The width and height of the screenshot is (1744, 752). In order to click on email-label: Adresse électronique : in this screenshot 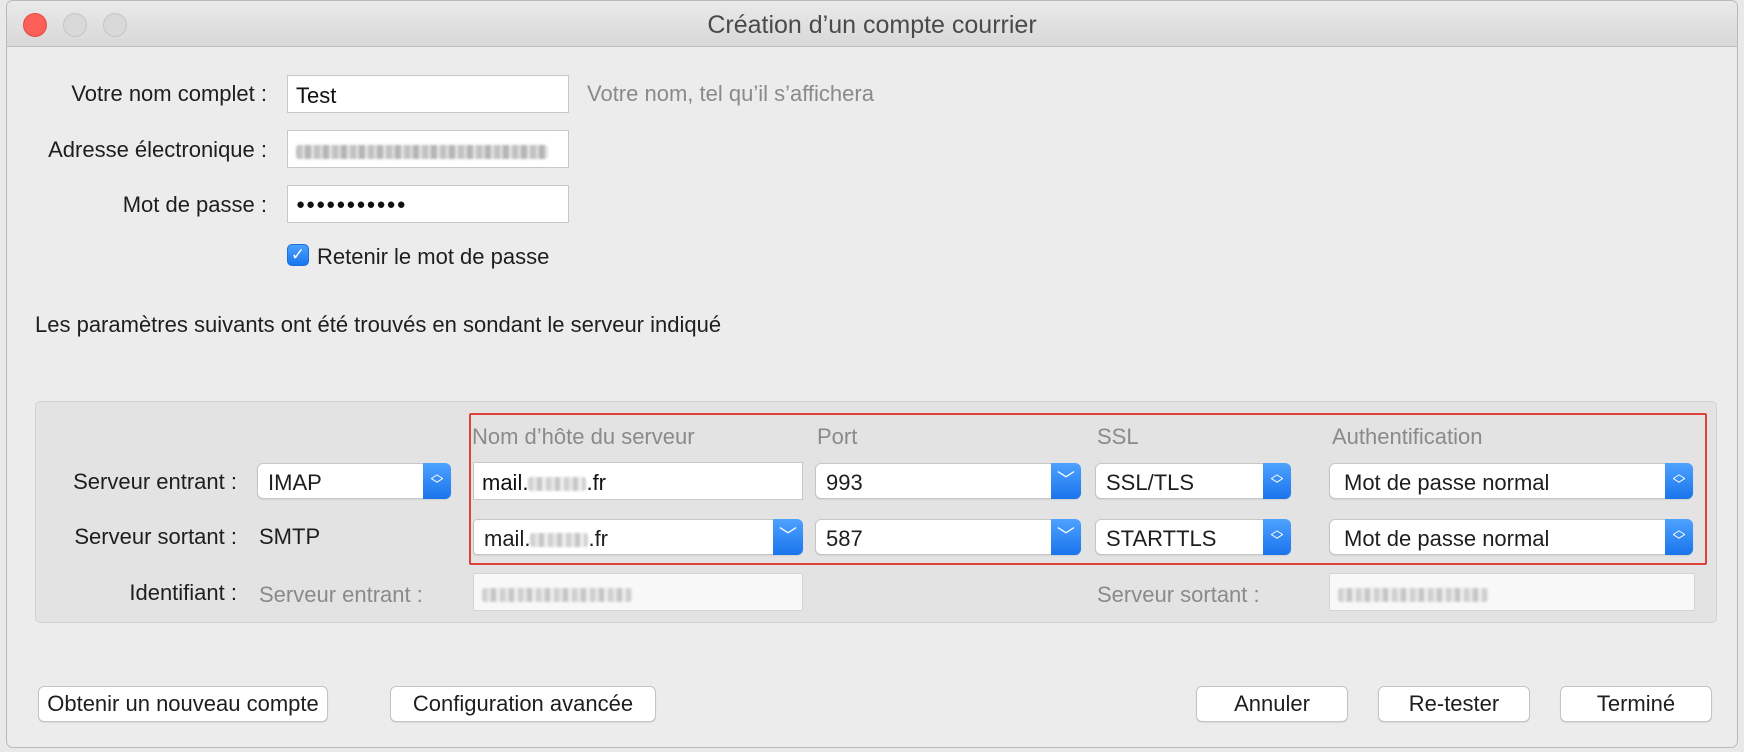, I will do `click(157, 149)`.